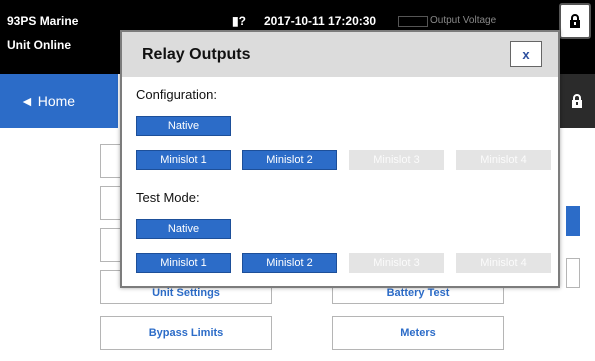  I want to click on meters-button: Meters, so click(418, 333).